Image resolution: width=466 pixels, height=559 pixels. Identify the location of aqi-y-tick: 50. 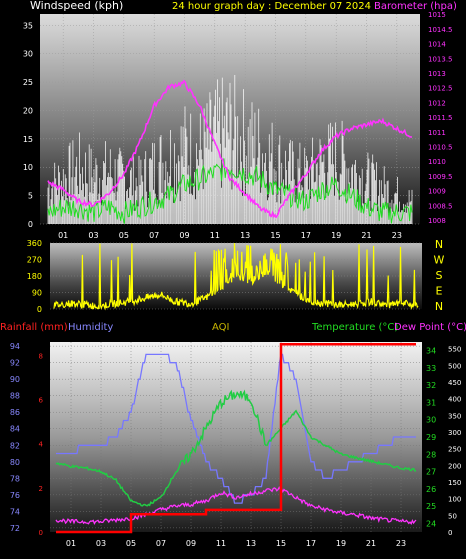
(452, 516).